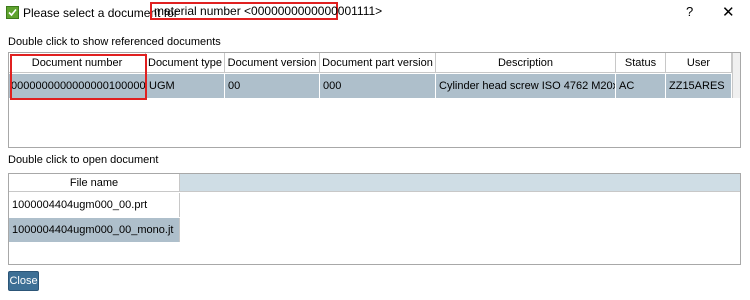 Image resolution: width=750 pixels, height=300 pixels. What do you see at coordinates (12, 12) in the screenshot?
I see `app-icon` at bounding box center [12, 12].